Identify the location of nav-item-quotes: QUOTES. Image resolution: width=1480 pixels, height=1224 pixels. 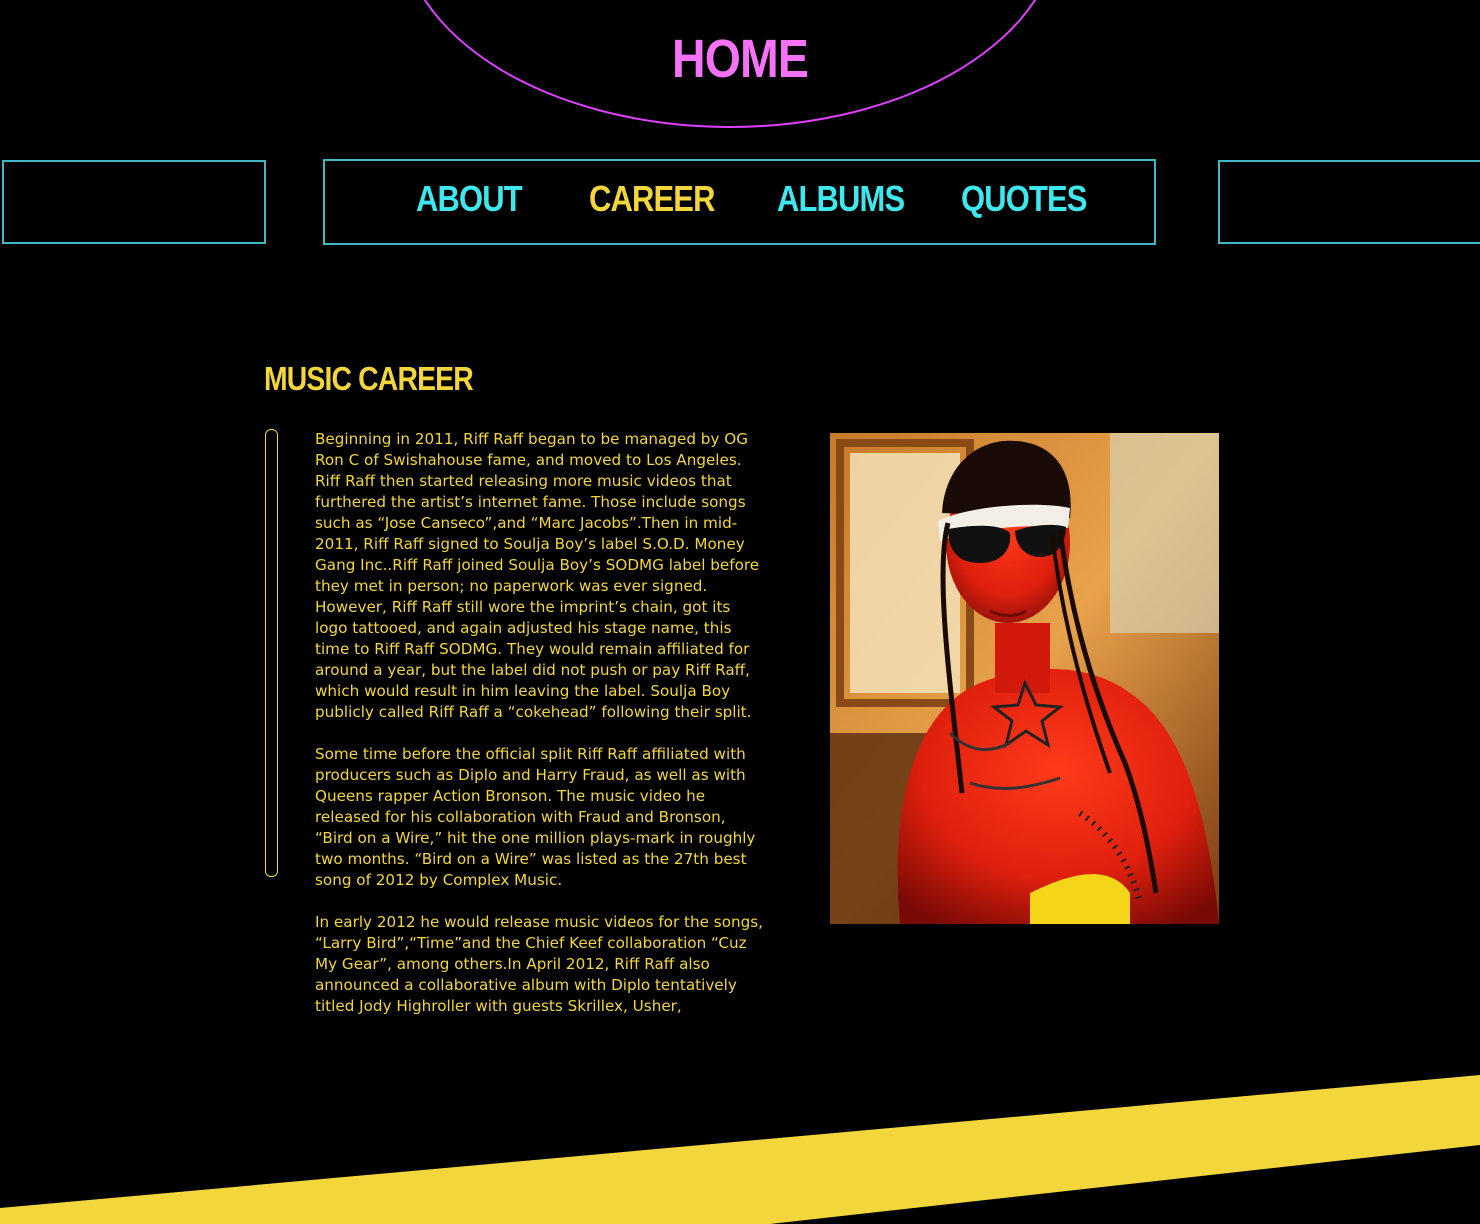
(1024, 199).